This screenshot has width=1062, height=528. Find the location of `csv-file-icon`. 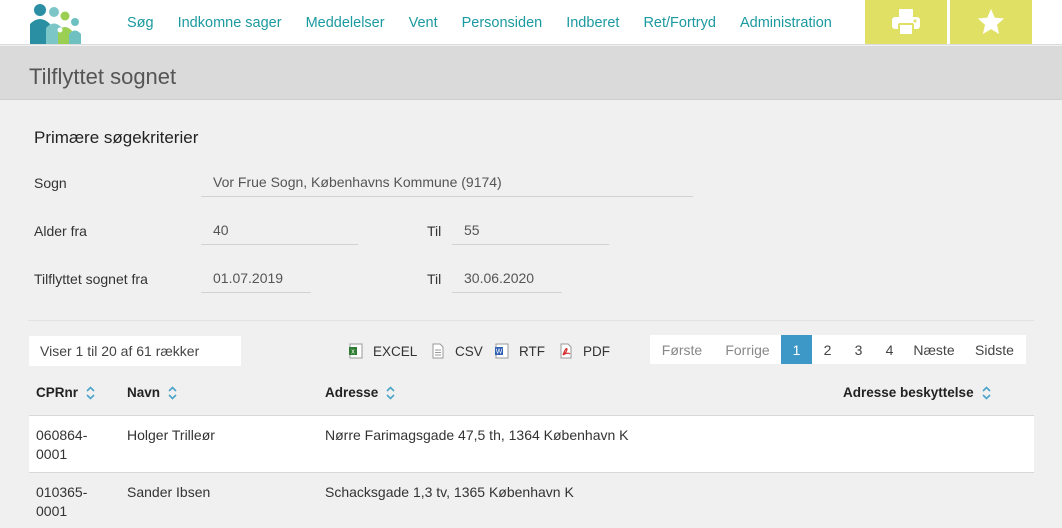

csv-file-icon is located at coordinates (438, 351).